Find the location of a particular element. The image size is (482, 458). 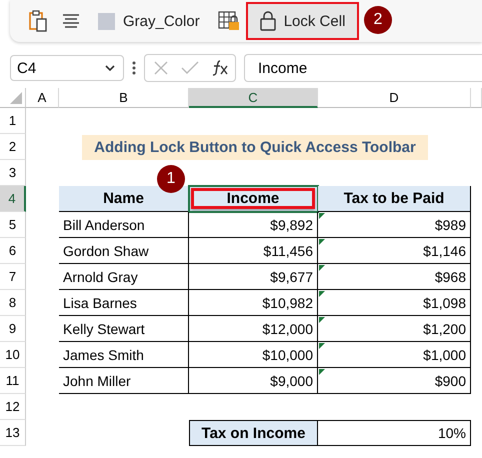

row-header: 2 is located at coordinates (13, 147).